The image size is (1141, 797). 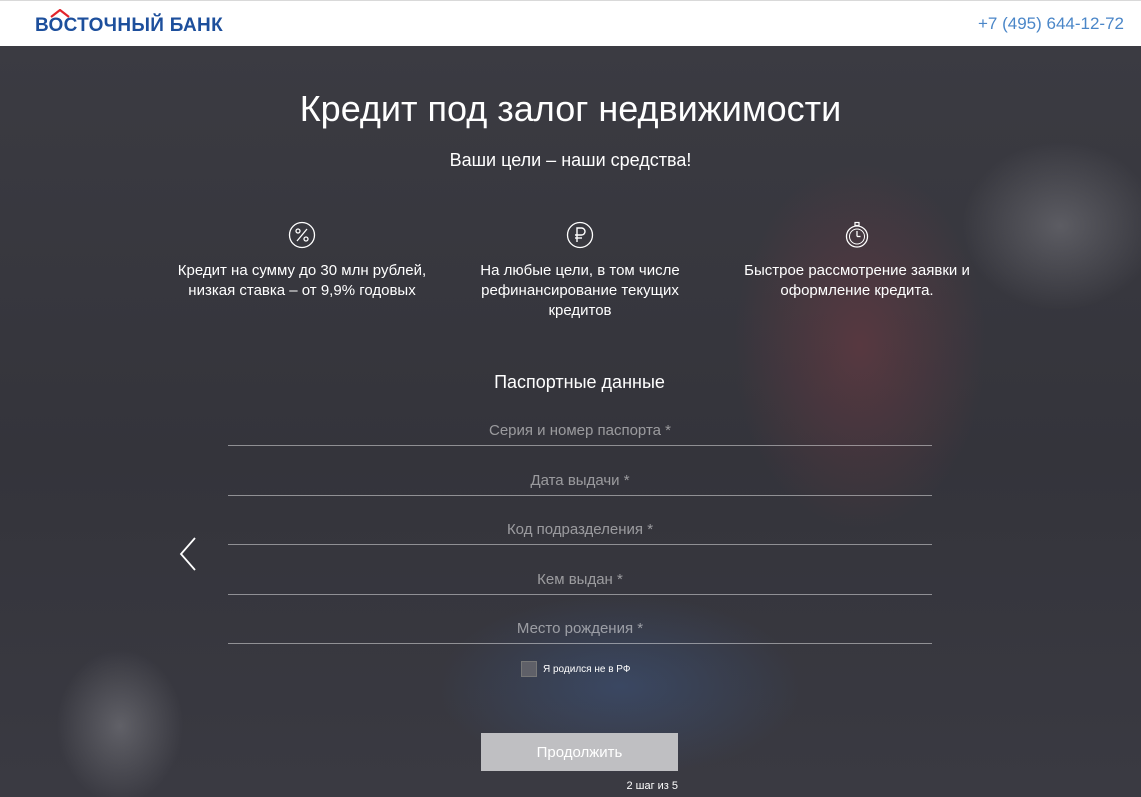 What do you see at coordinates (570, 23) in the screenshot?
I see `site-header: ВОСТОЧНЫЙ БАНК +7 (495) 644-12-72` at bounding box center [570, 23].